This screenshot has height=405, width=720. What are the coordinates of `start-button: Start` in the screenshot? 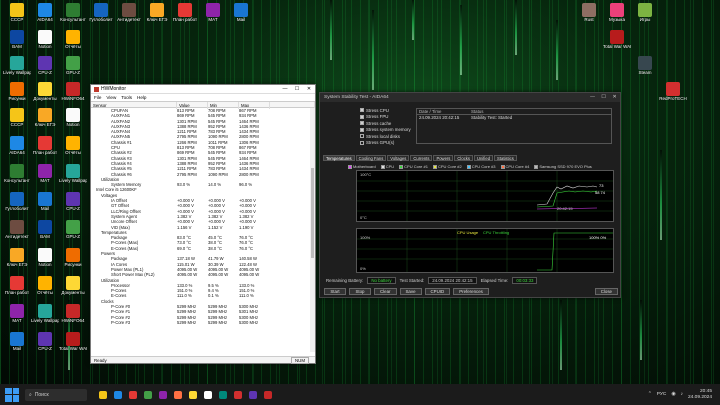 It's located at (335, 291).